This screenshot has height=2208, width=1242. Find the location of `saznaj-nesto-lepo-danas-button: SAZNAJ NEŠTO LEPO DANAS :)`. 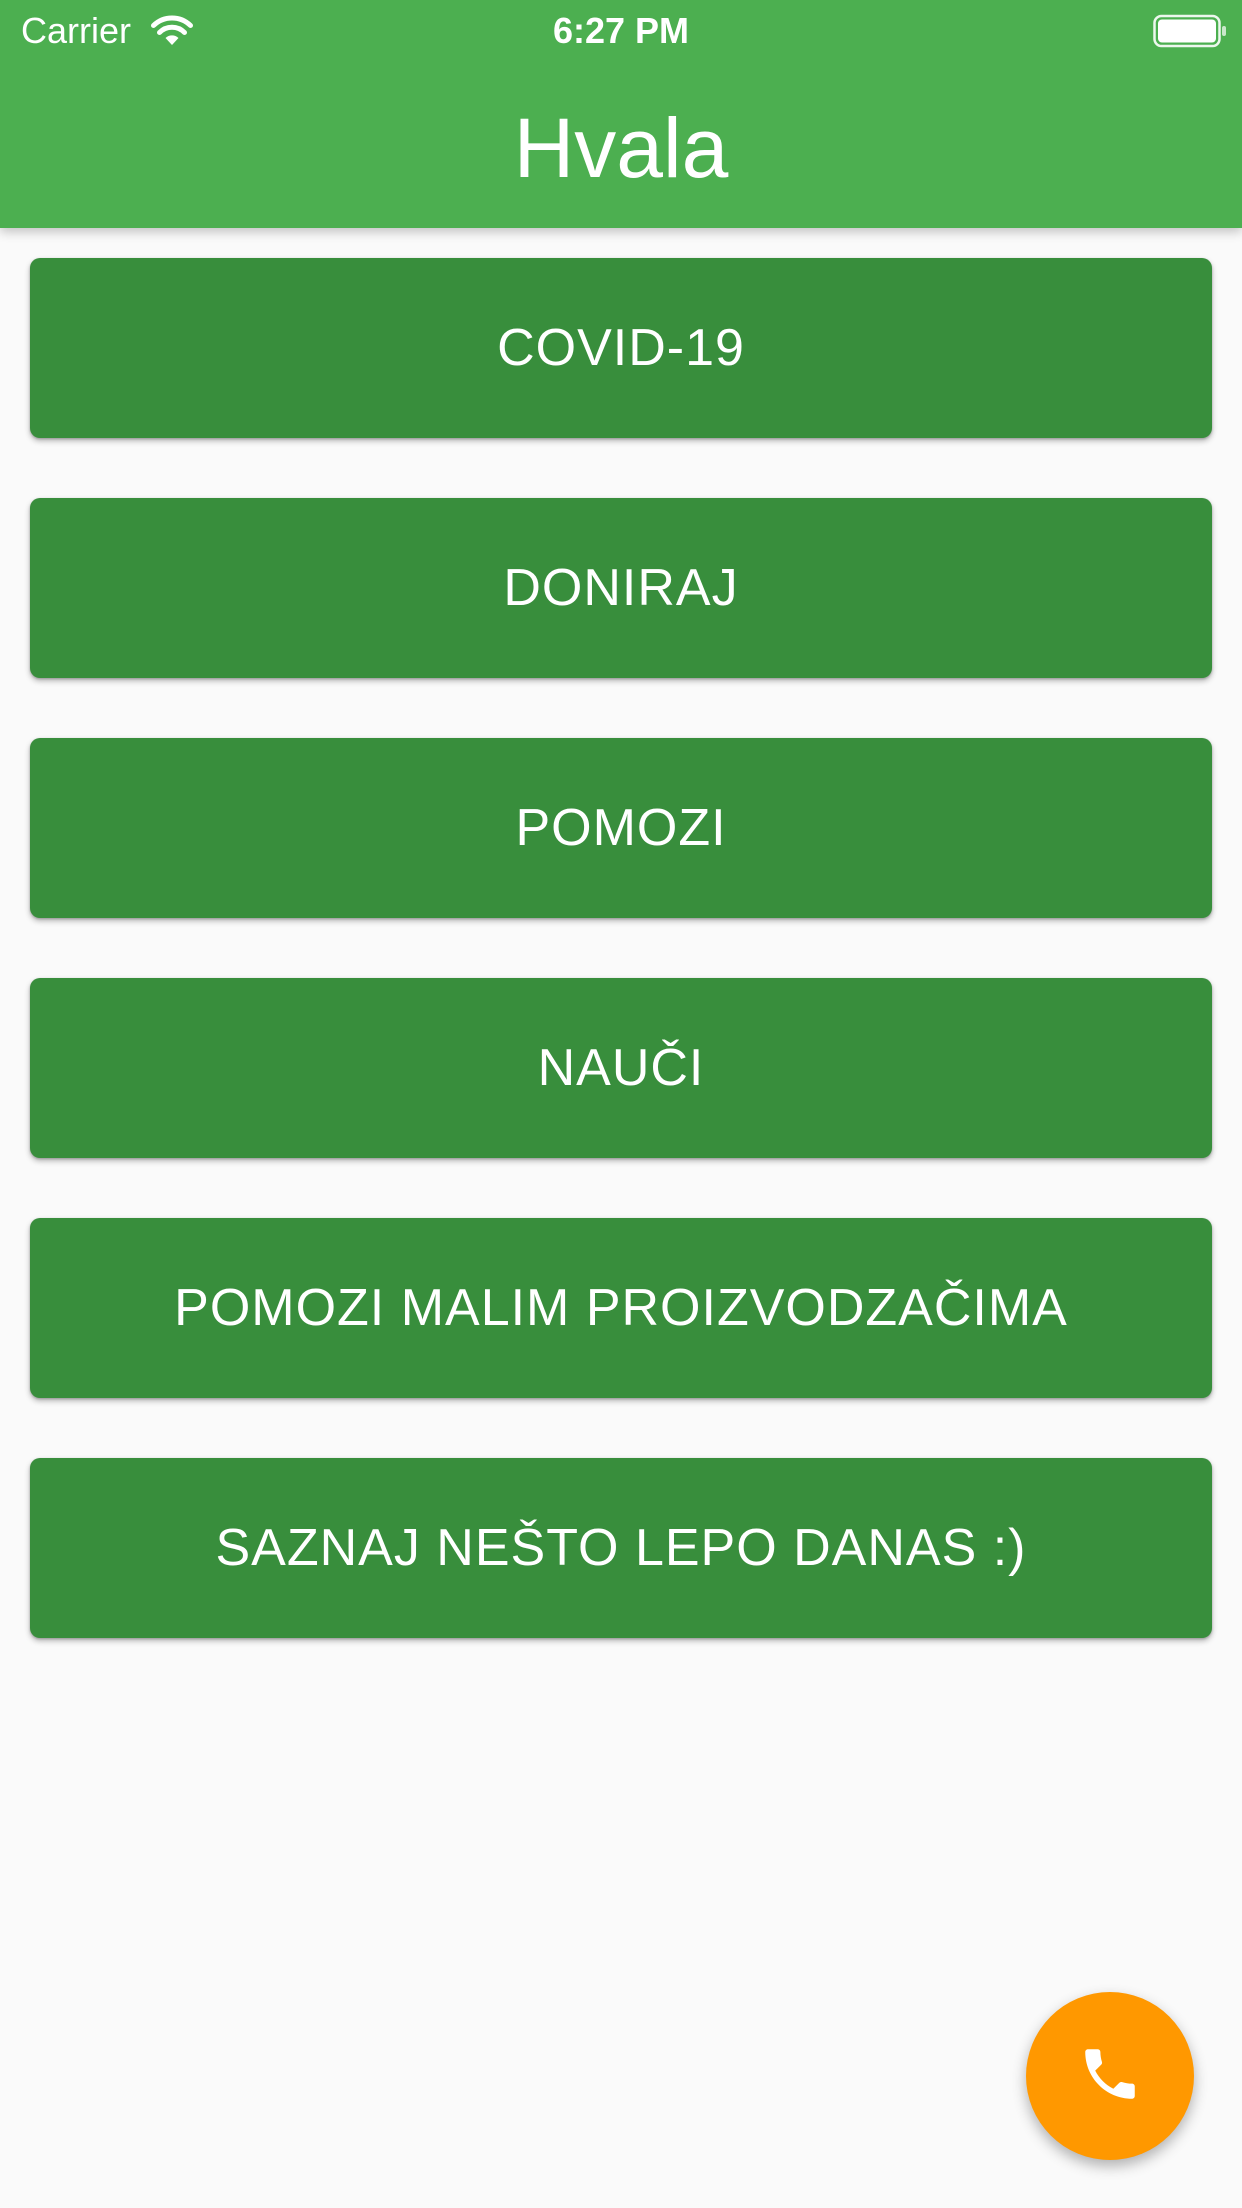

saznaj-nesto-lepo-danas-button: SAZNAJ NEŠTO LEPO DANAS :) is located at coordinates (621, 1548).